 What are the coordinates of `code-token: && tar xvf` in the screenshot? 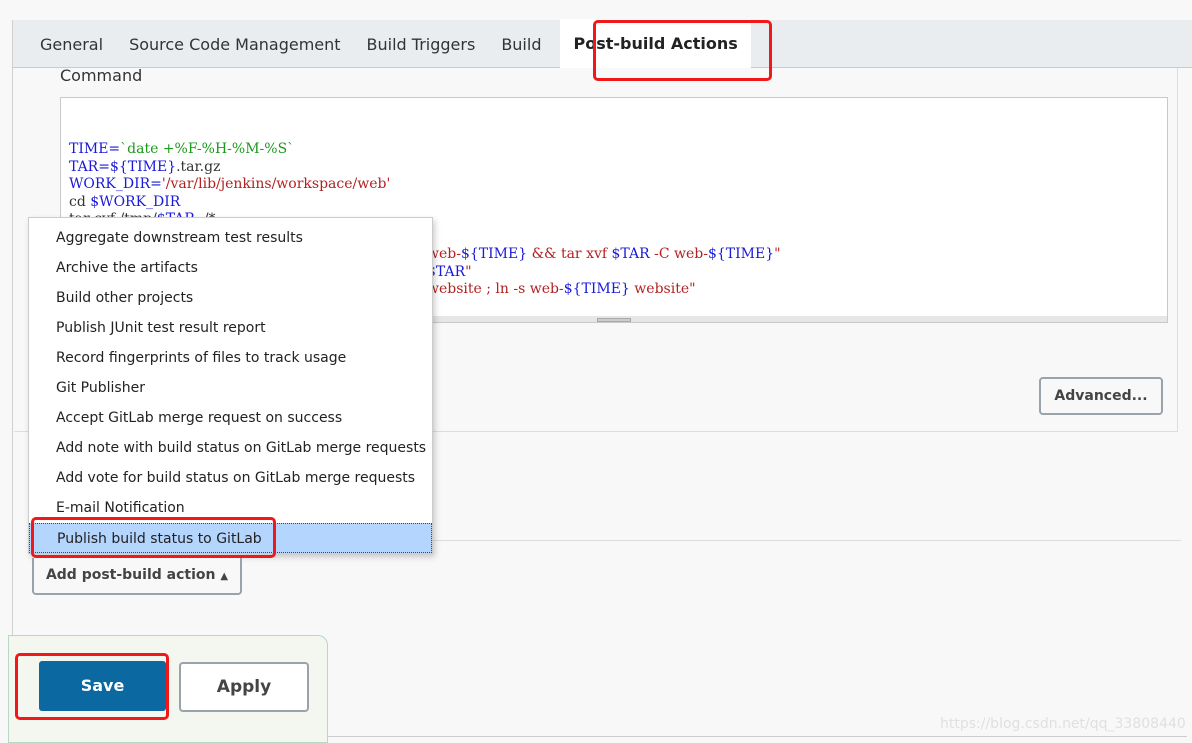 It's located at (569, 254).